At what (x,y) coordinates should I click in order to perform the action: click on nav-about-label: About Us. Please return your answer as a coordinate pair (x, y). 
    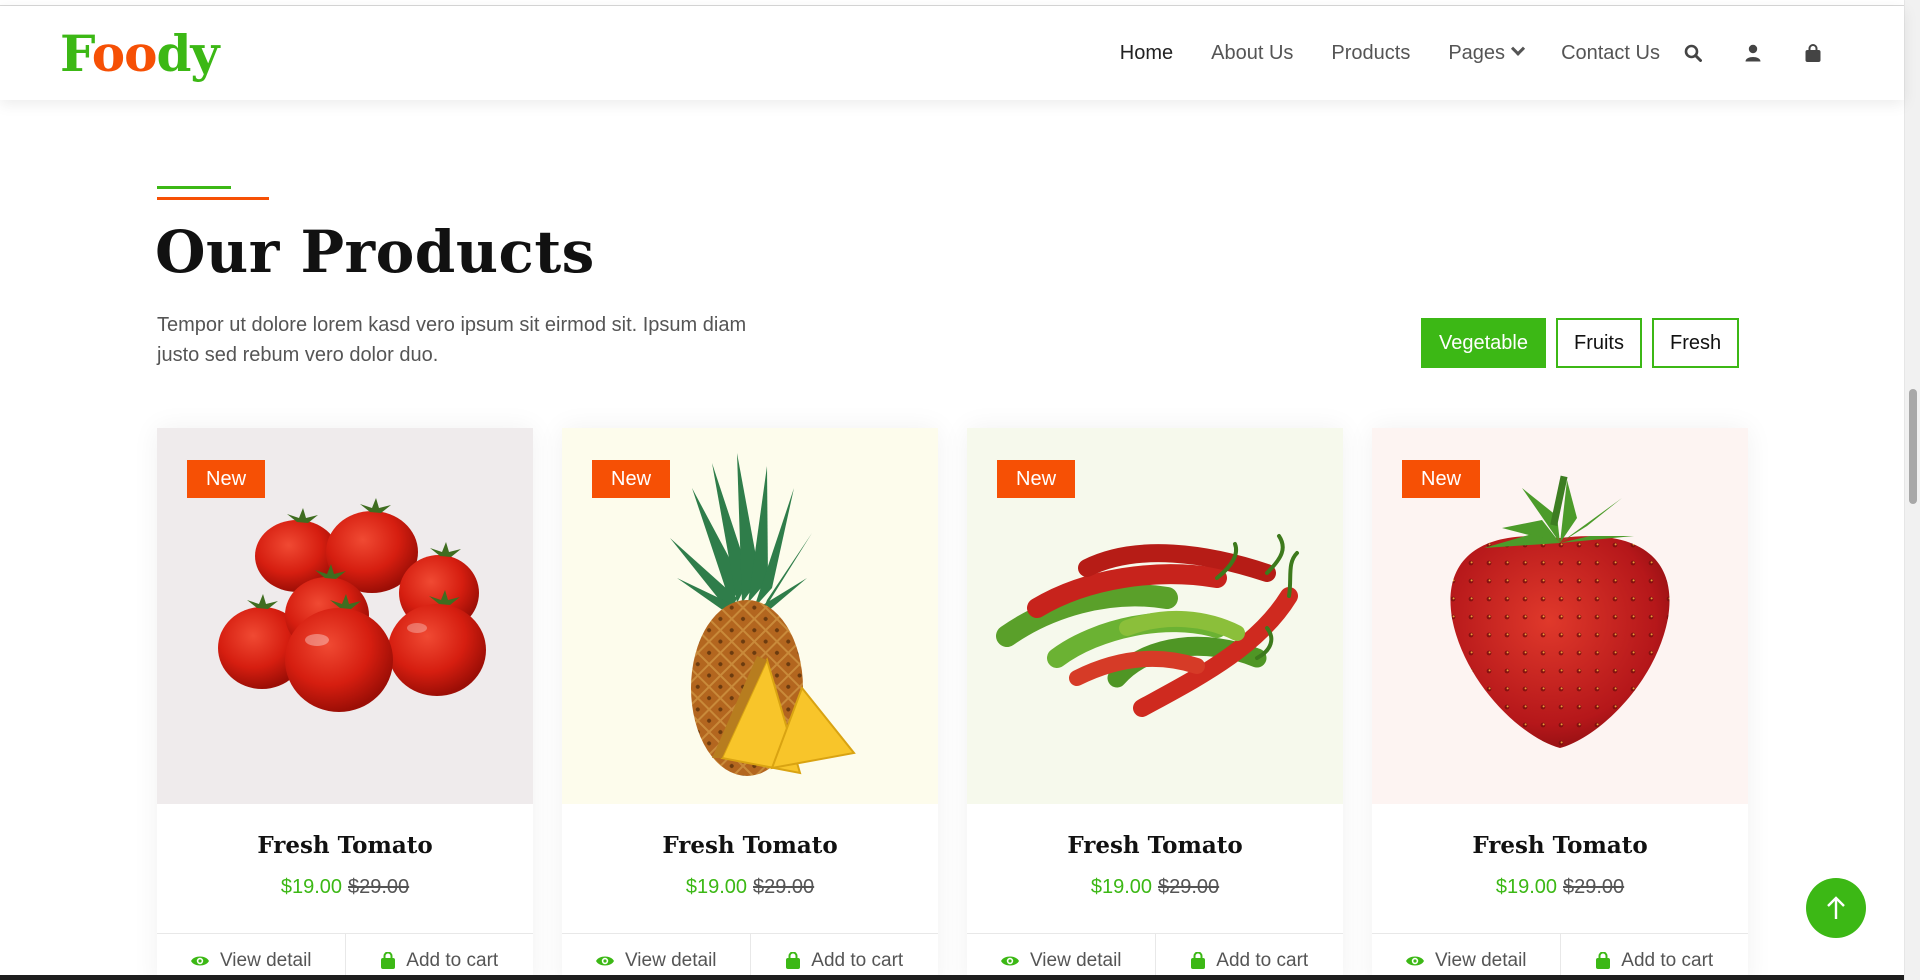
    Looking at the image, I should click on (1252, 52).